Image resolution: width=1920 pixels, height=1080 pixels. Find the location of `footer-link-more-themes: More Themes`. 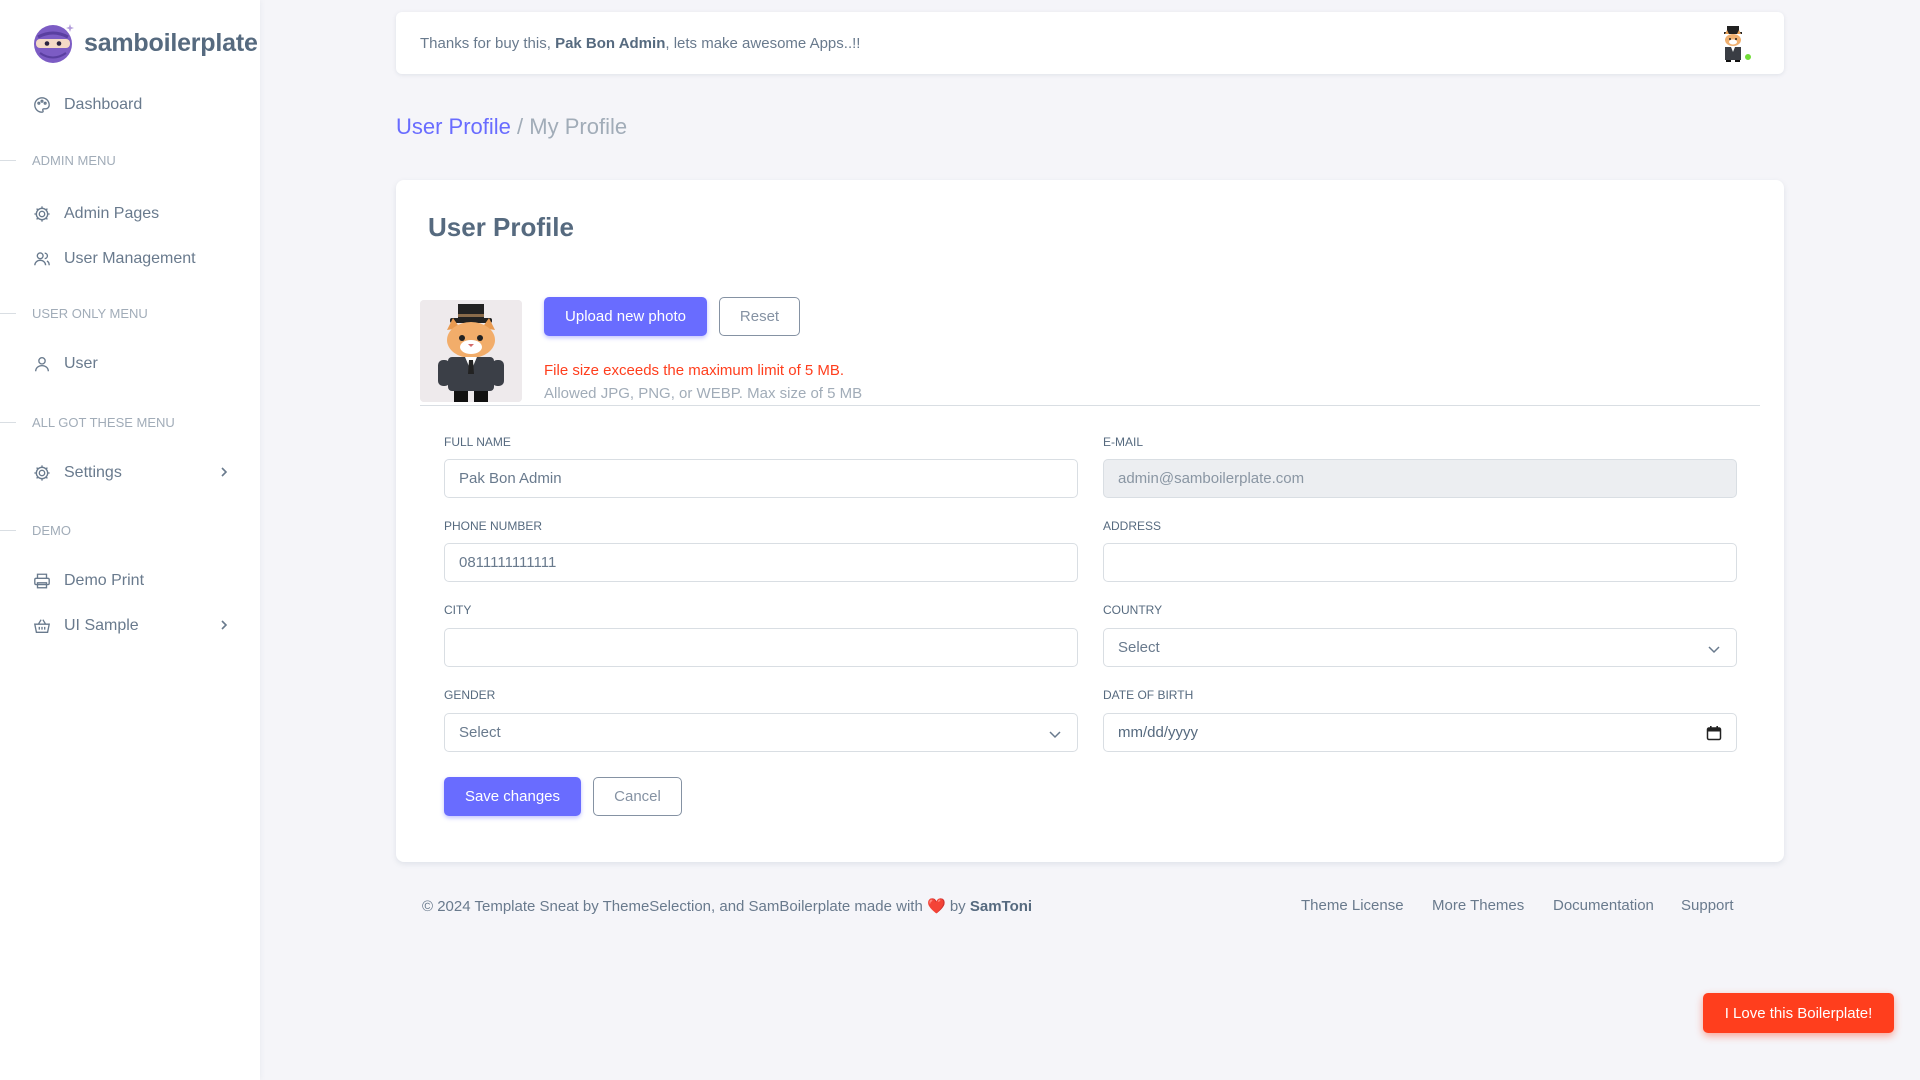

footer-link-more-themes: More Themes is located at coordinates (1478, 905).